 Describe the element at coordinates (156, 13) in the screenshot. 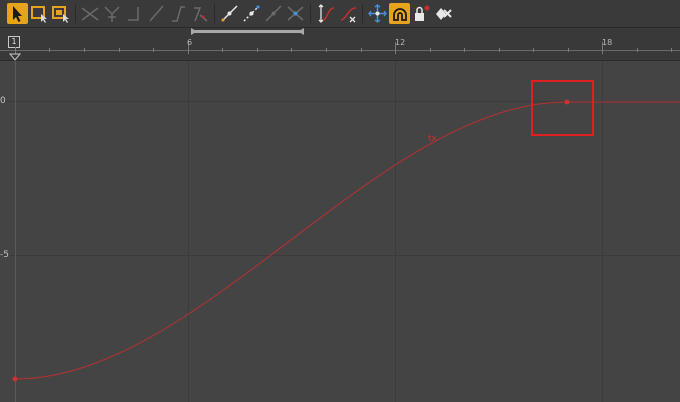

I see `linear-tangent-icon` at that location.